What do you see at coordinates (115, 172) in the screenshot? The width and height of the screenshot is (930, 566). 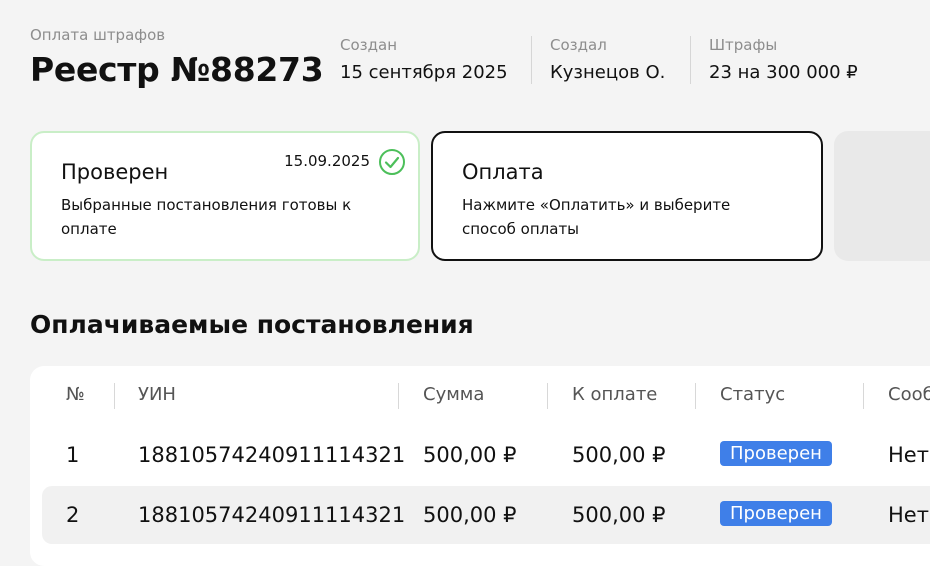 I see `step-title: Проверен` at bounding box center [115, 172].